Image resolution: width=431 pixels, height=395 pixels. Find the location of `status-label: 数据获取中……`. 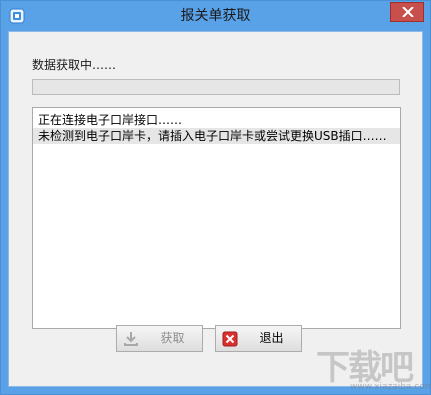

status-label: 数据获取中…… is located at coordinates (74, 65).